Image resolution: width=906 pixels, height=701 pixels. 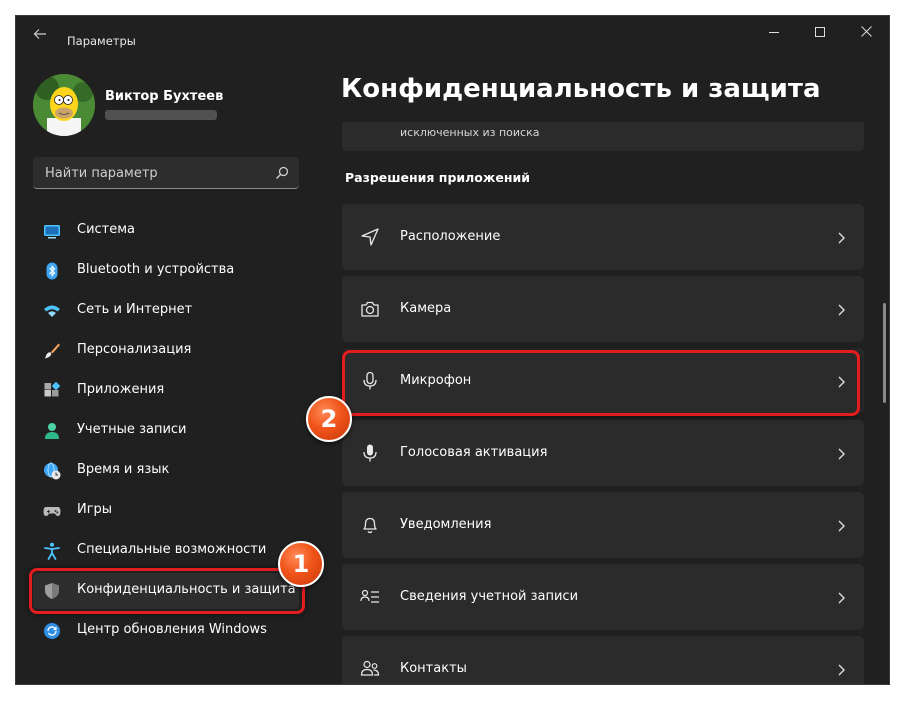 What do you see at coordinates (106, 229) in the screenshot?
I see `sidebar-item-label: Система` at bounding box center [106, 229].